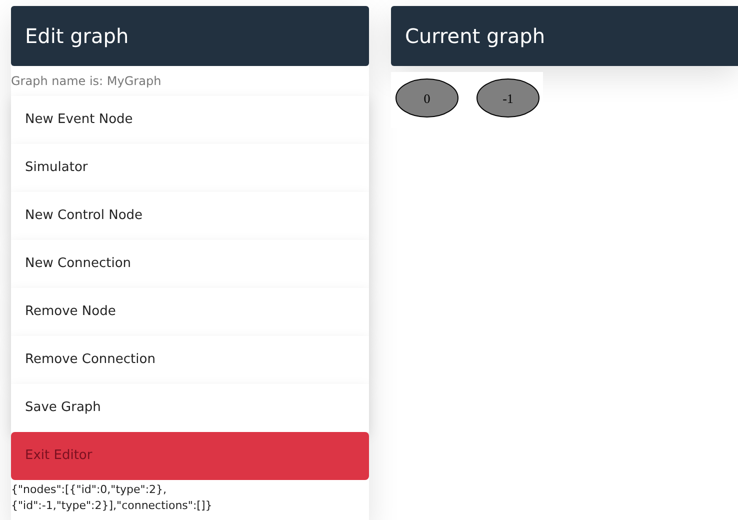  Describe the element at coordinates (190, 360) in the screenshot. I see `menu-button: Remove Connection` at that location.